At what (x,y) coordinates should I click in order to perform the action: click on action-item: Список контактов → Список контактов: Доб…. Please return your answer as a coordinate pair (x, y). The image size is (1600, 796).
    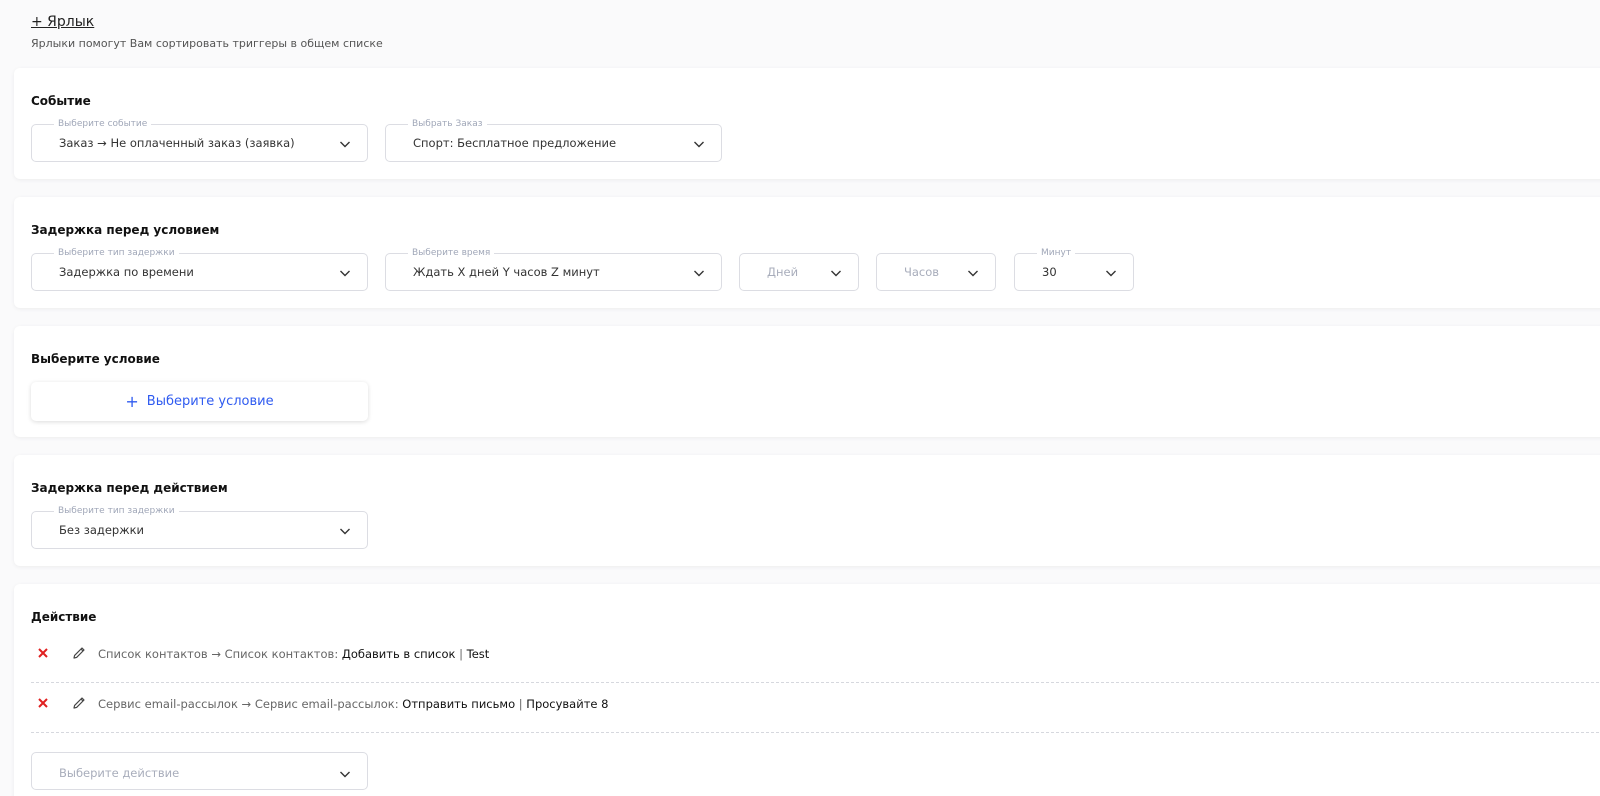
    Looking at the image, I should click on (815, 658).